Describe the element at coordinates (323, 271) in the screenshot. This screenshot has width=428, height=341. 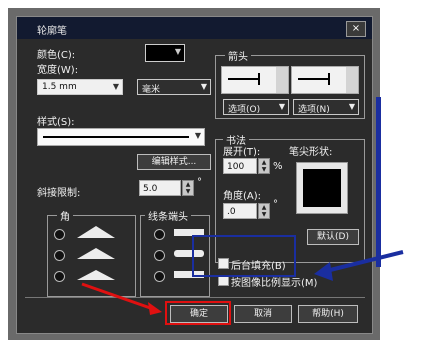
I see `blue-arrowhead-icon` at that location.